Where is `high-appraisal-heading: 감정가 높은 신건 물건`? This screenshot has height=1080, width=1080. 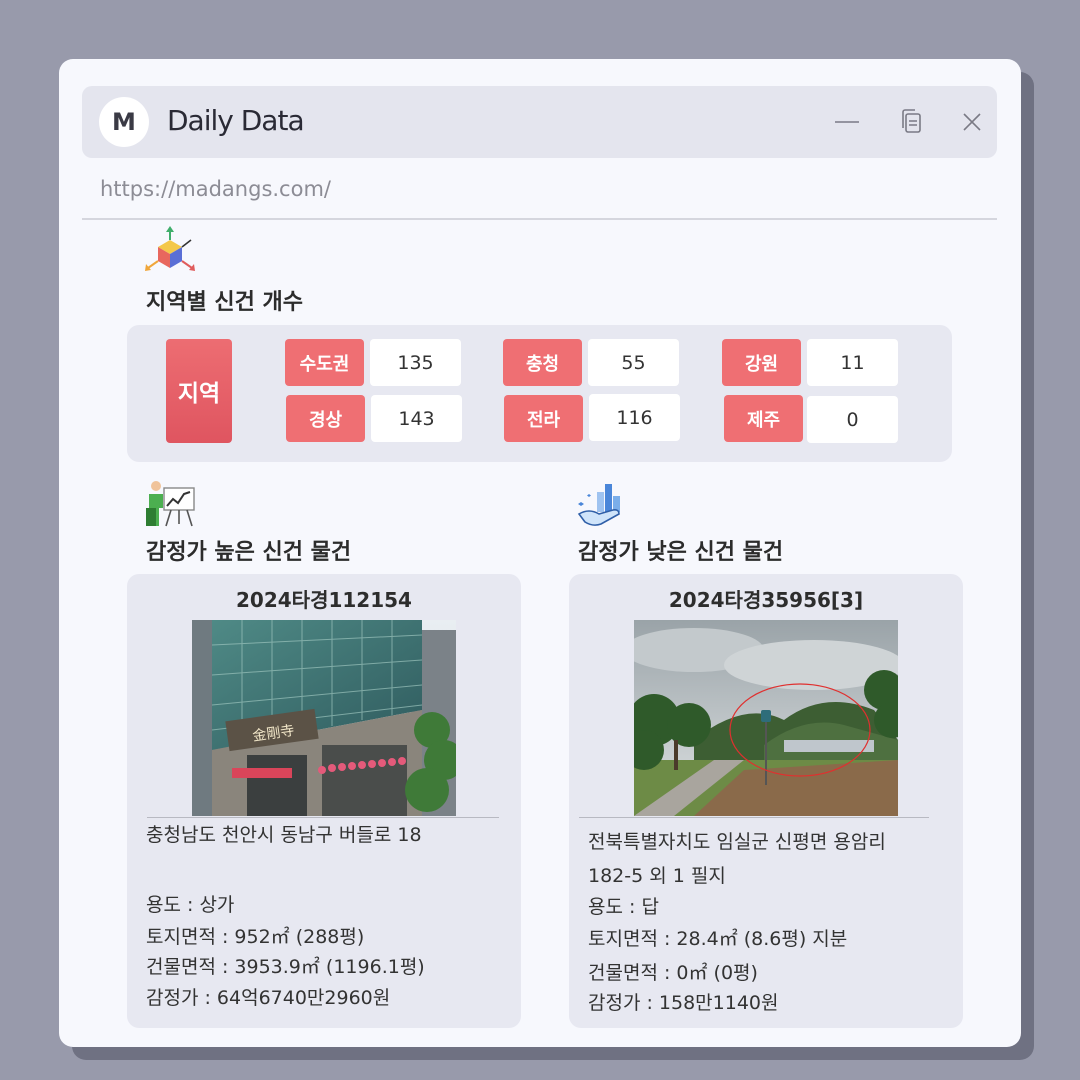 high-appraisal-heading: 감정가 높은 신건 물건 is located at coordinates (249, 552).